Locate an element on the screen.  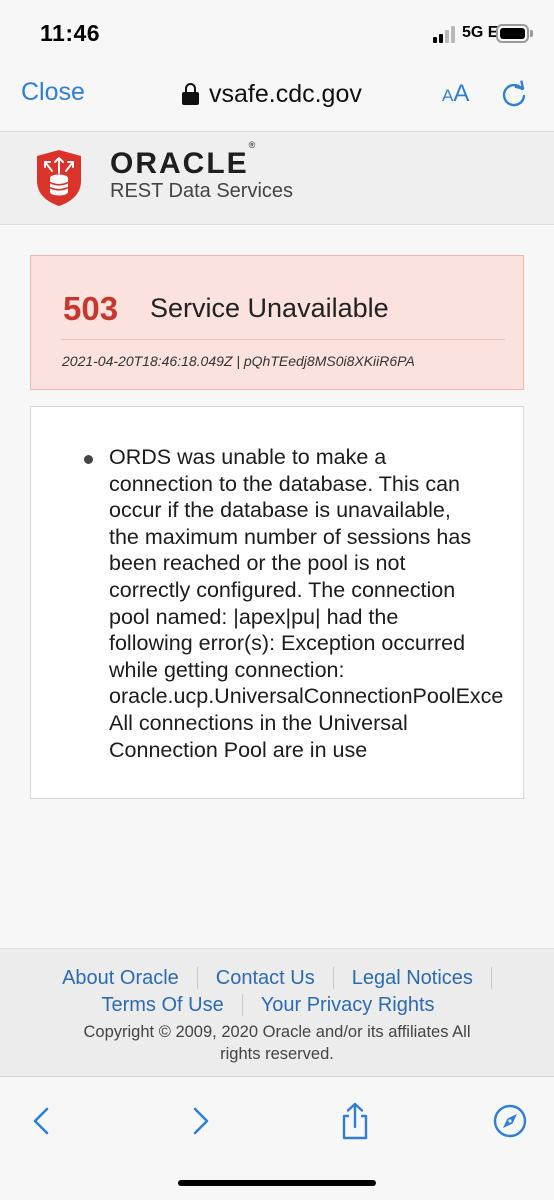
footer-links-row: Terms Of Use Your Privacy Rights is located at coordinates (277, 1005).